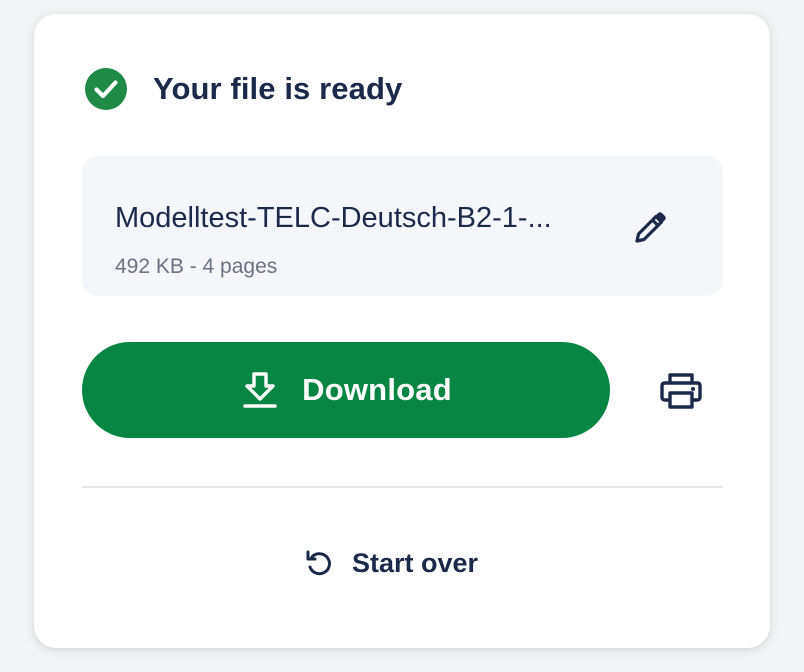 This screenshot has width=804, height=672. I want to click on download-label: Download, so click(377, 389).